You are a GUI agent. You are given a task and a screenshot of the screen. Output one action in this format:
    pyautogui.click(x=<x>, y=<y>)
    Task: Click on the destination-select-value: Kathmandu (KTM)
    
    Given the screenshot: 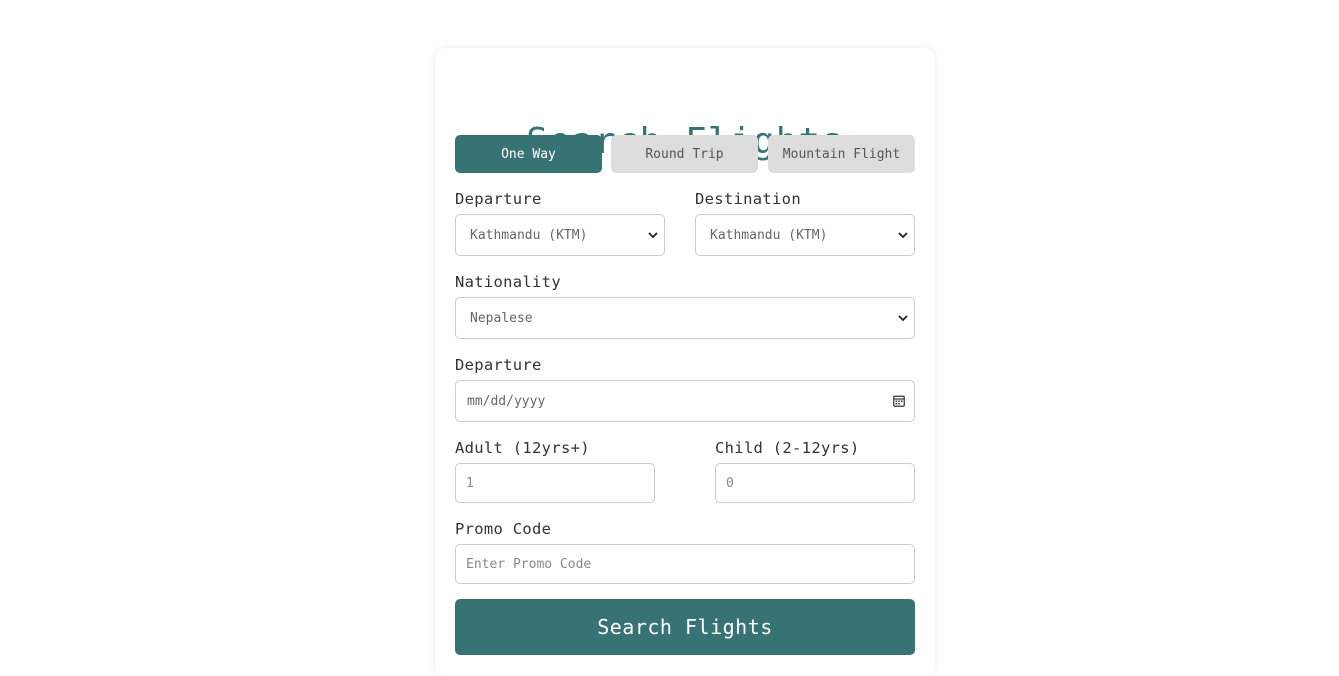 What is the action you would take?
    pyautogui.click(x=769, y=235)
    